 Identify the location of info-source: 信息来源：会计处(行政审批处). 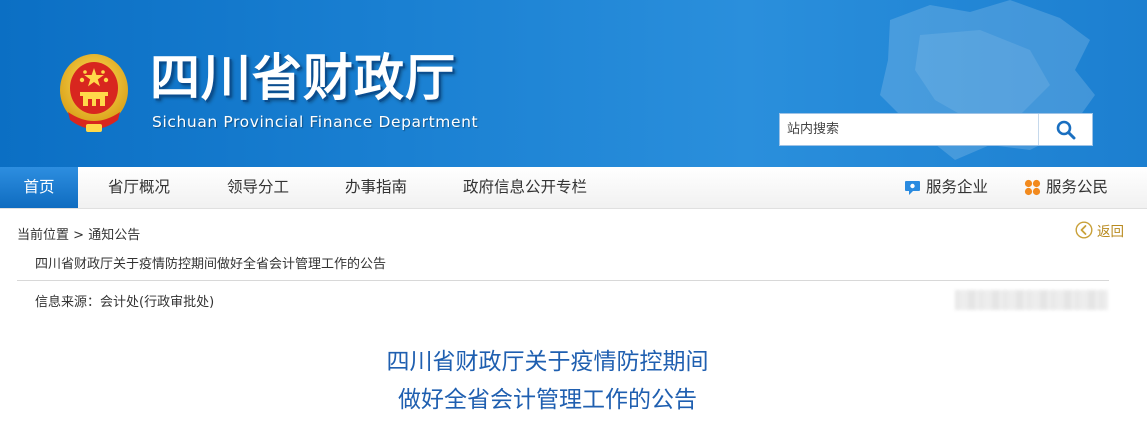
(125, 302).